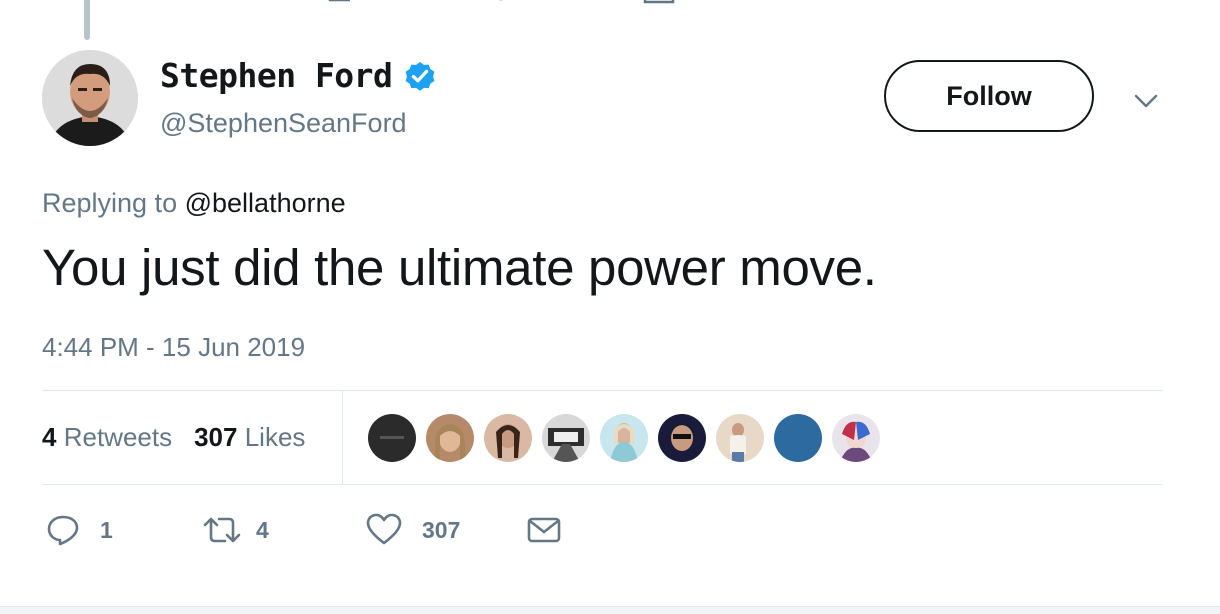 This screenshot has width=1220, height=614. I want to click on replying-to-mention-link: @bellathorne, so click(265, 203).